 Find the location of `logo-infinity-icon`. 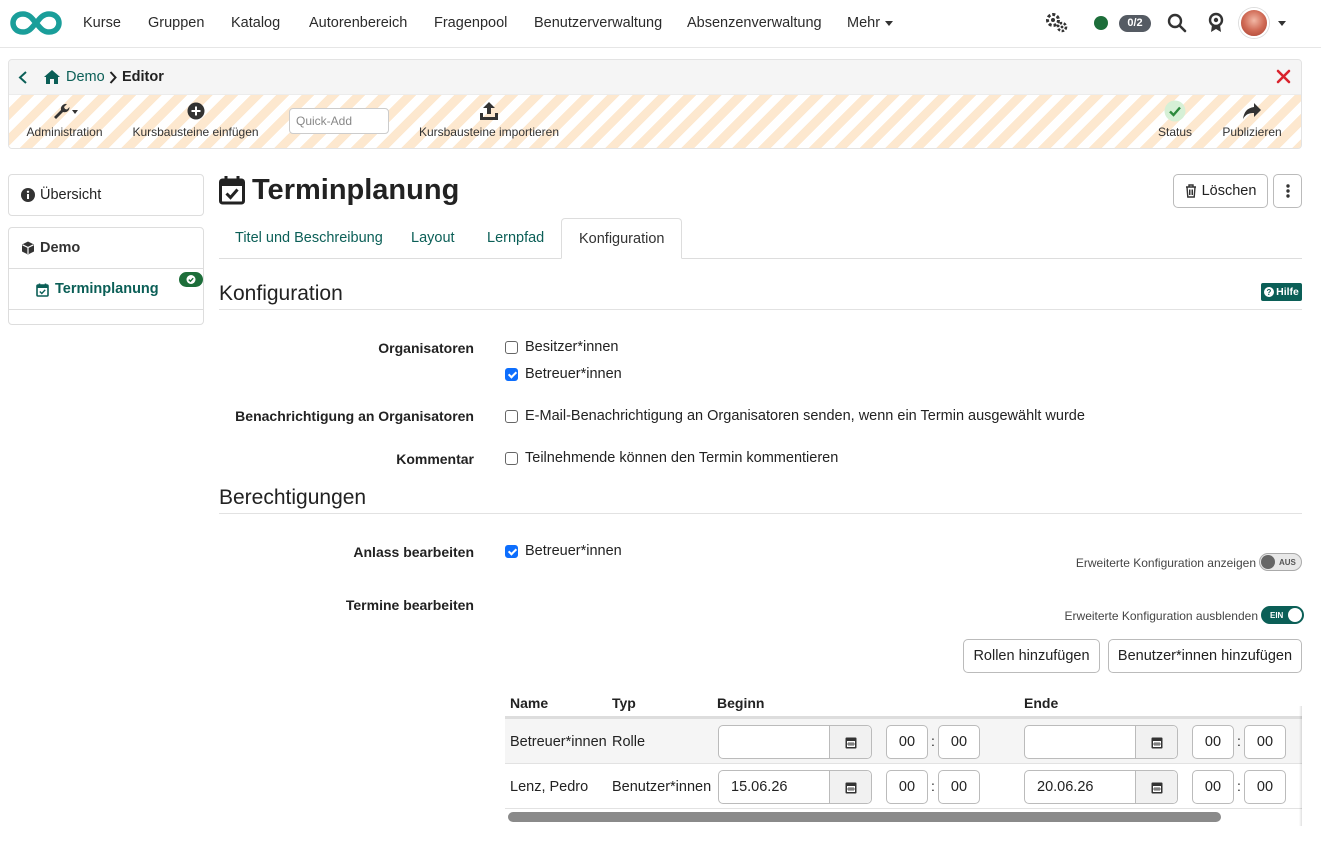

logo-infinity-icon is located at coordinates (36, 23).